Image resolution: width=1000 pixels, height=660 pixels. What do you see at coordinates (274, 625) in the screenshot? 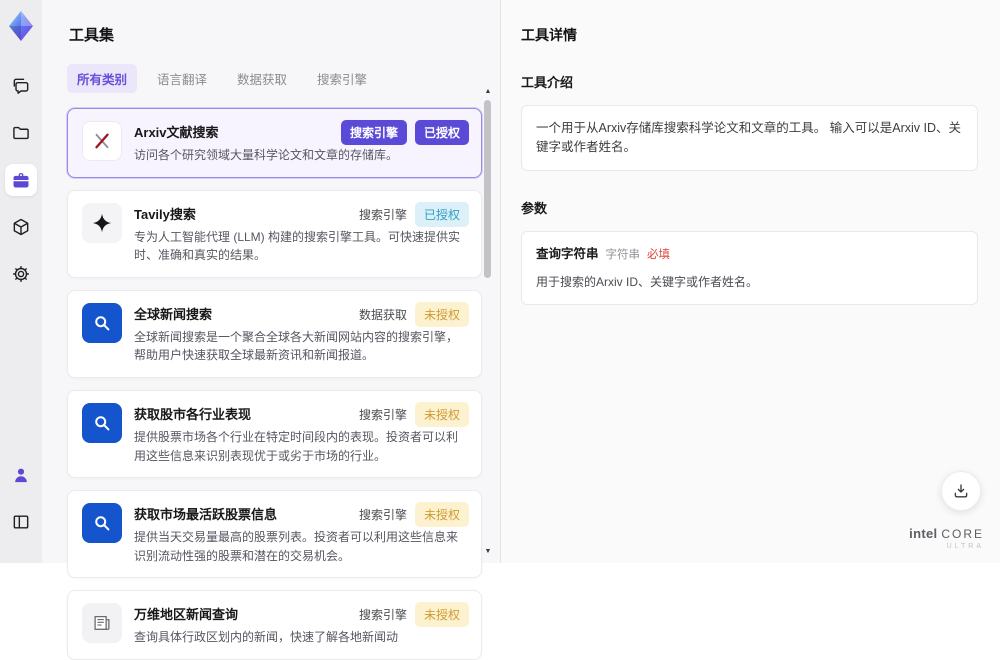
I see `tool-card: 万维地区新闻查询 查询具体行政区划内的新闻，快速了解各地新闻动 搜索引擎 未授权` at bounding box center [274, 625].